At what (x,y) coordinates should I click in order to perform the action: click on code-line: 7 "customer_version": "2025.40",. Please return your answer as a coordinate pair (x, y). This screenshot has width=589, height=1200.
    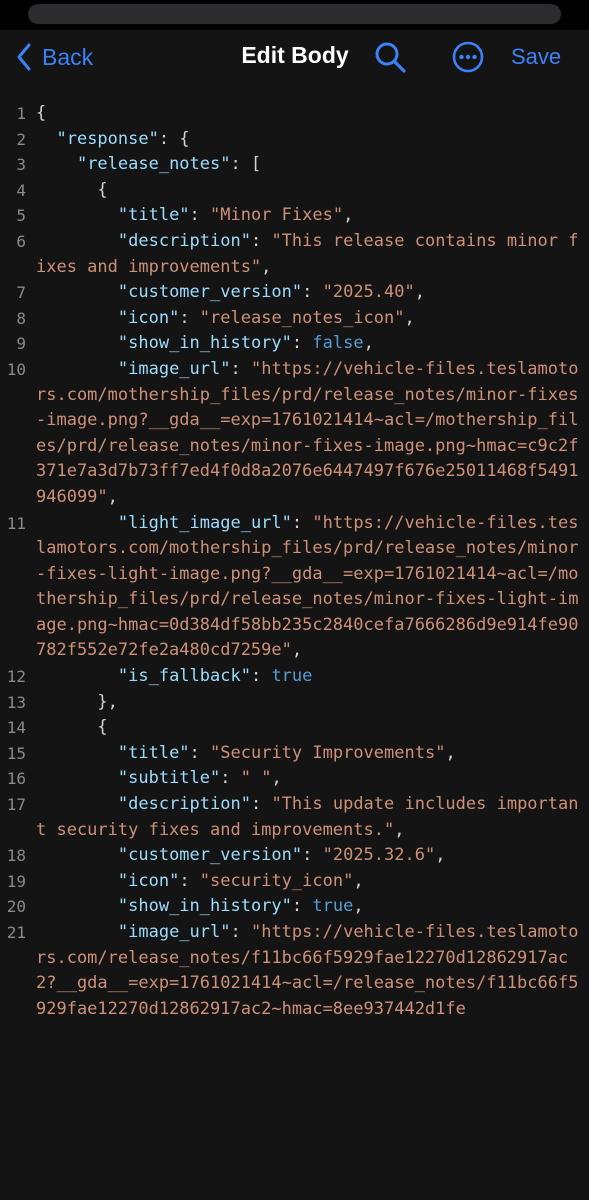
    Looking at the image, I should click on (294, 293).